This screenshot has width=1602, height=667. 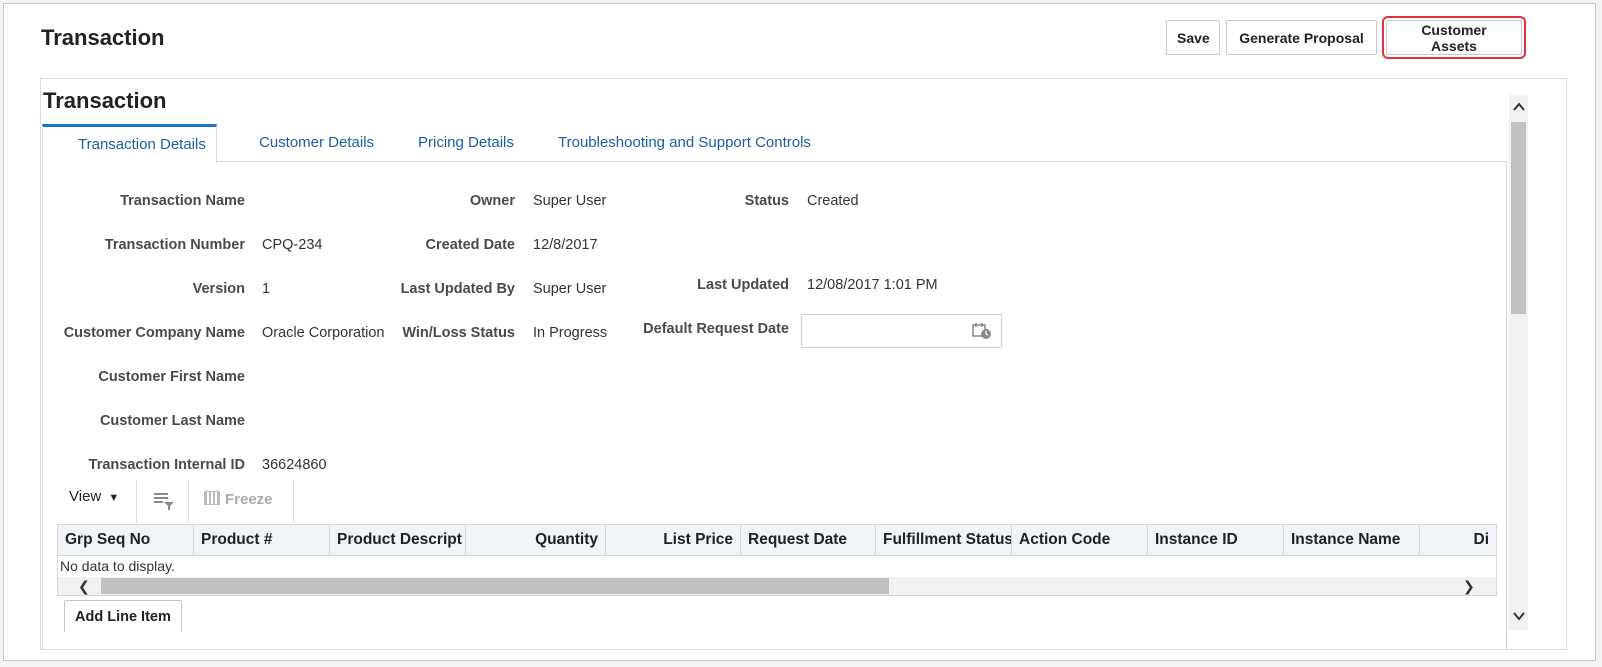 What do you see at coordinates (182, 201) in the screenshot?
I see `transaction-name-label: Transaction Name` at bounding box center [182, 201].